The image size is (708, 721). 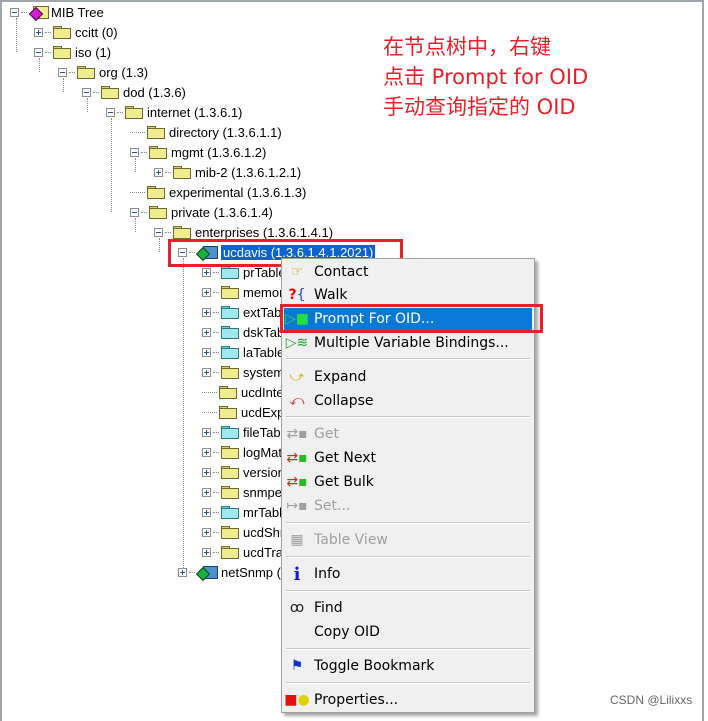 What do you see at coordinates (96, 32) in the screenshot?
I see `node-label: ccitt (0)` at bounding box center [96, 32].